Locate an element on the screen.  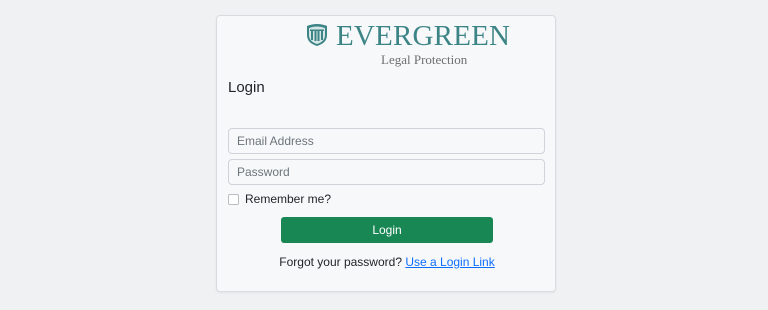
remember-label: Remember me? is located at coordinates (288, 199).